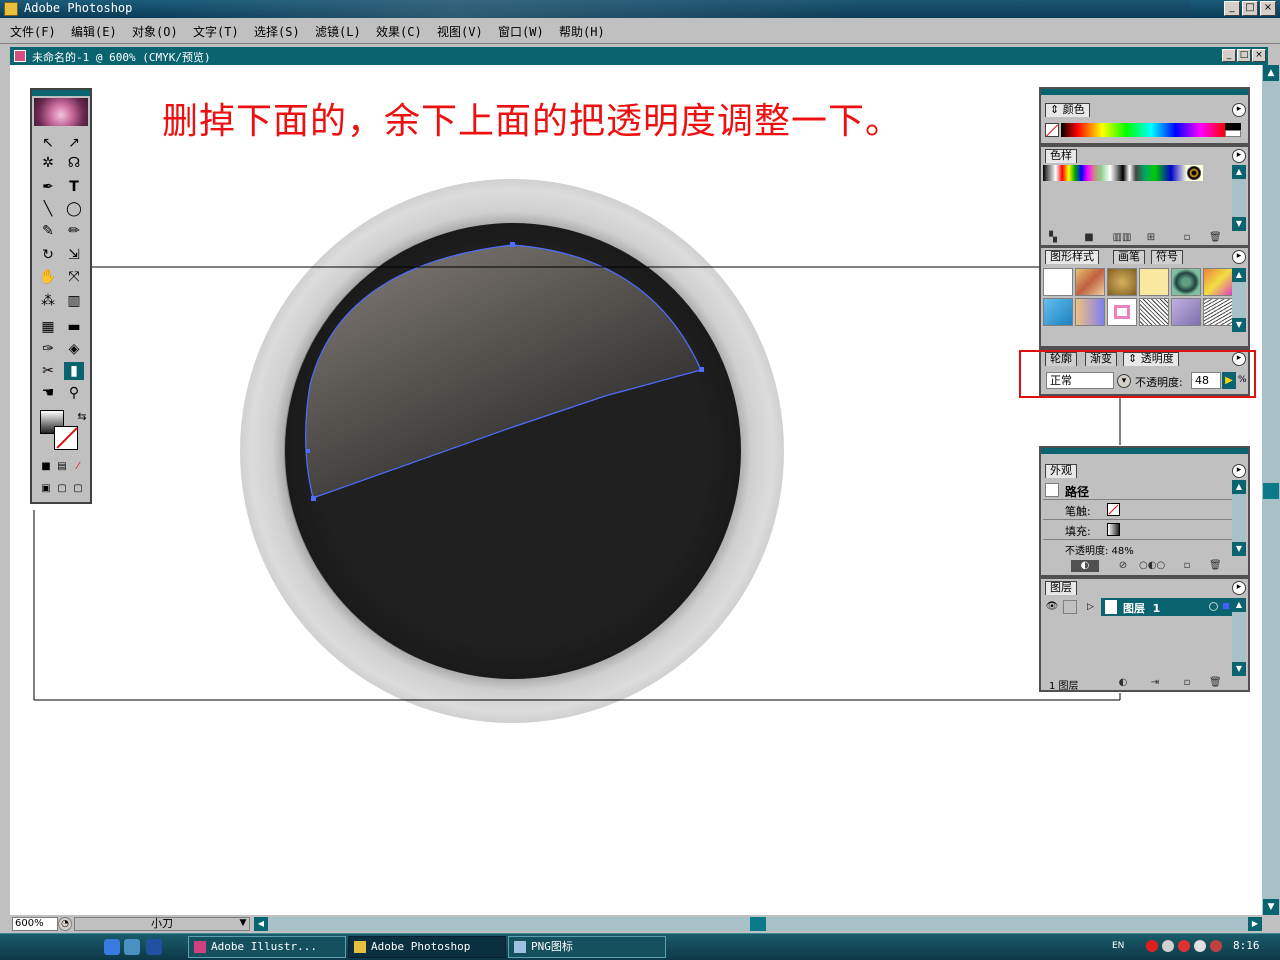 Image resolution: width=1280 pixels, height=960 pixels. I want to click on menu-view: 视图(V), so click(460, 31).